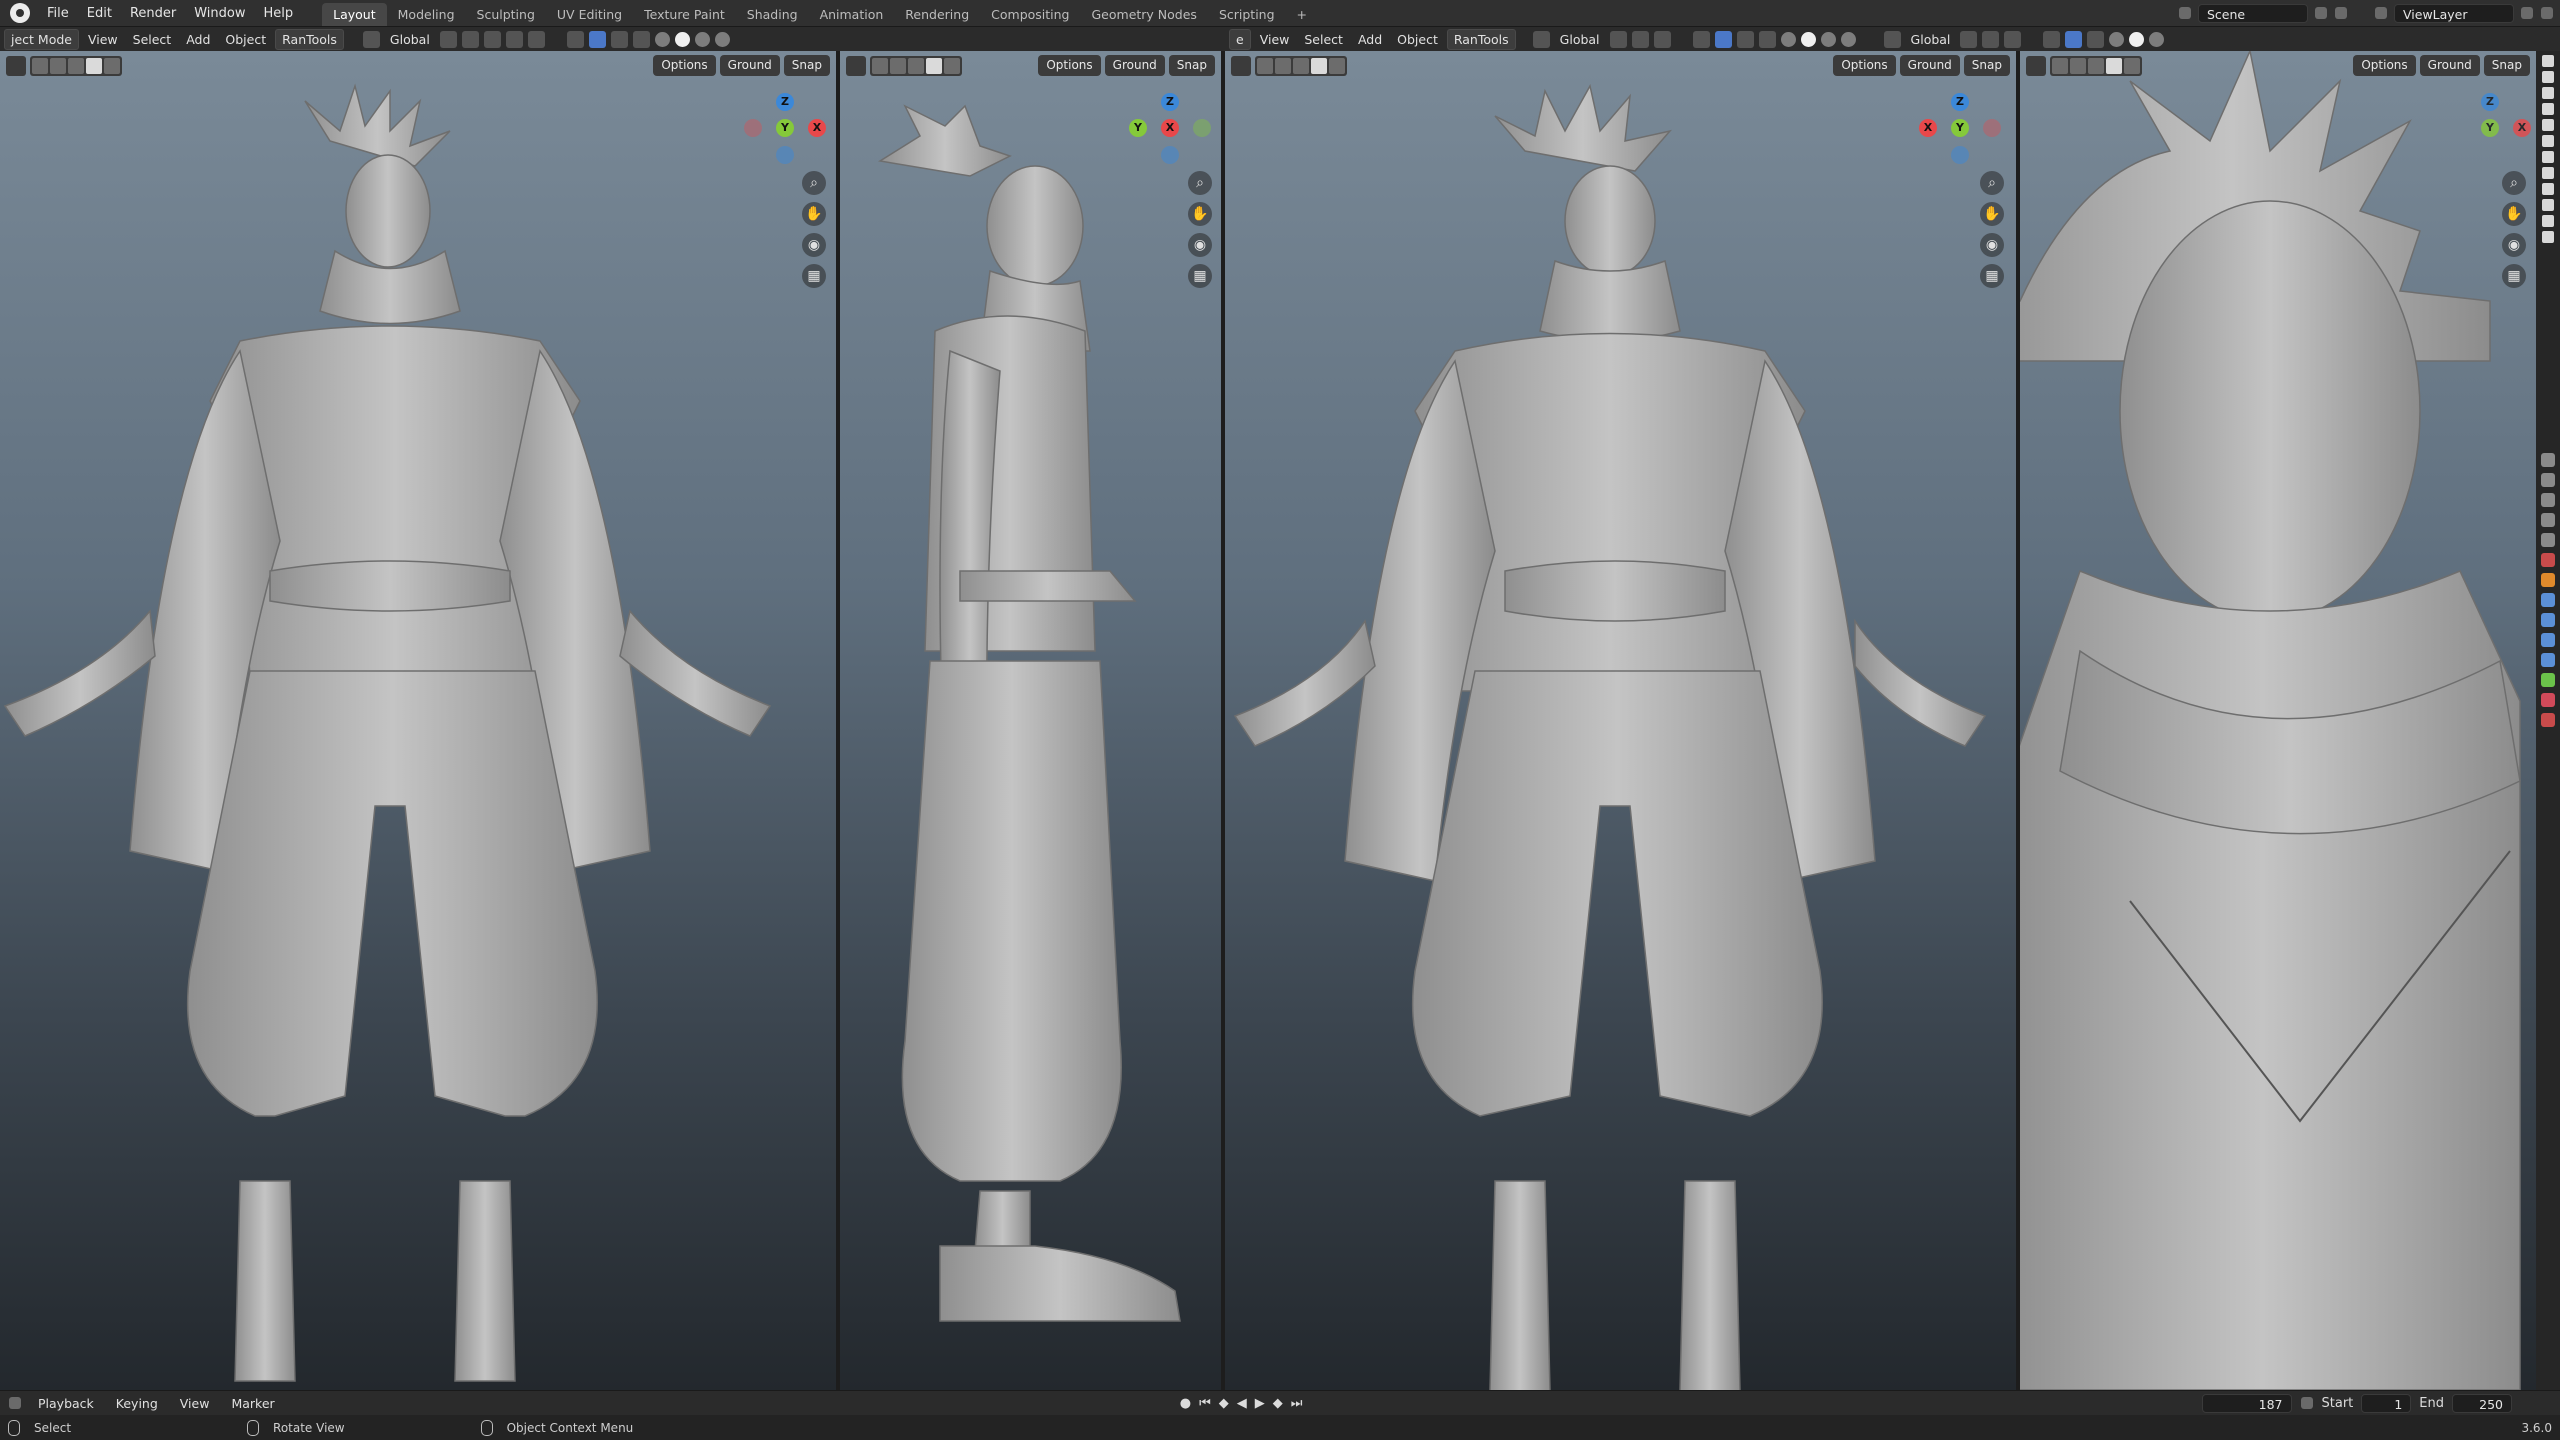 This screenshot has width=2560, height=1440. What do you see at coordinates (2321, 13) in the screenshot?
I see `new-scene-icon` at bounding box center [2321, 13].